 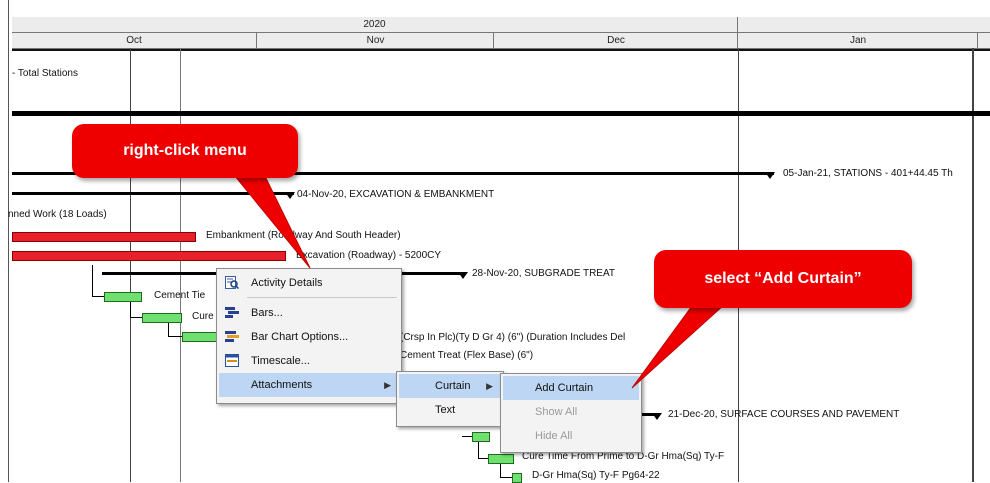 I want to click on callout-select-add-curtain: select “Add Curtain”, so click(x=783, y=279).